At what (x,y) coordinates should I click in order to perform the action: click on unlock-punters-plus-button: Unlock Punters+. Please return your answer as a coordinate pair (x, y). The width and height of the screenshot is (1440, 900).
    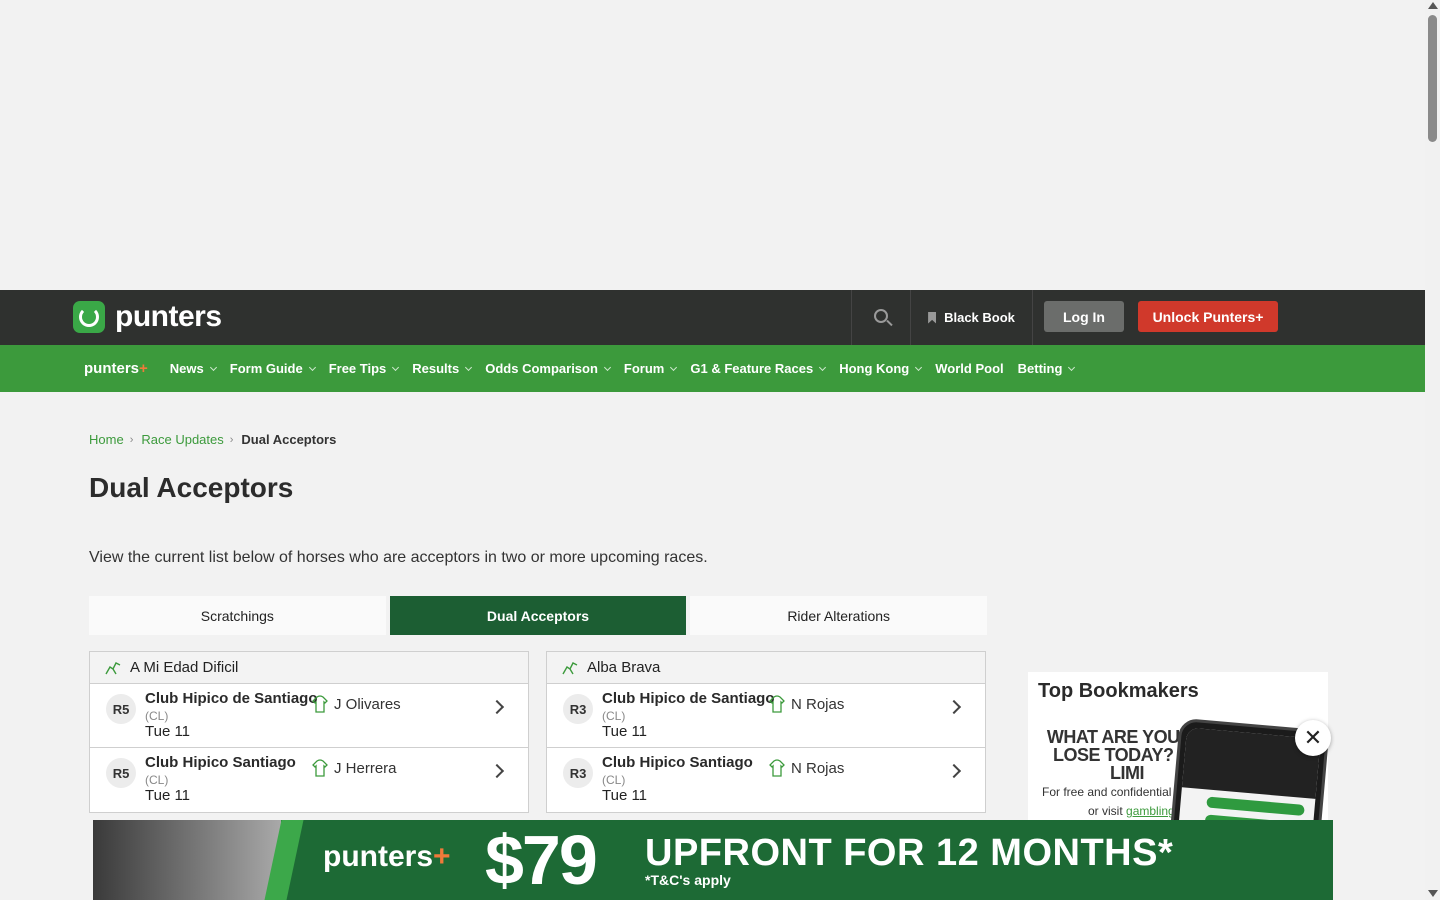
    Looking at the image, I should click on (1208, 316).